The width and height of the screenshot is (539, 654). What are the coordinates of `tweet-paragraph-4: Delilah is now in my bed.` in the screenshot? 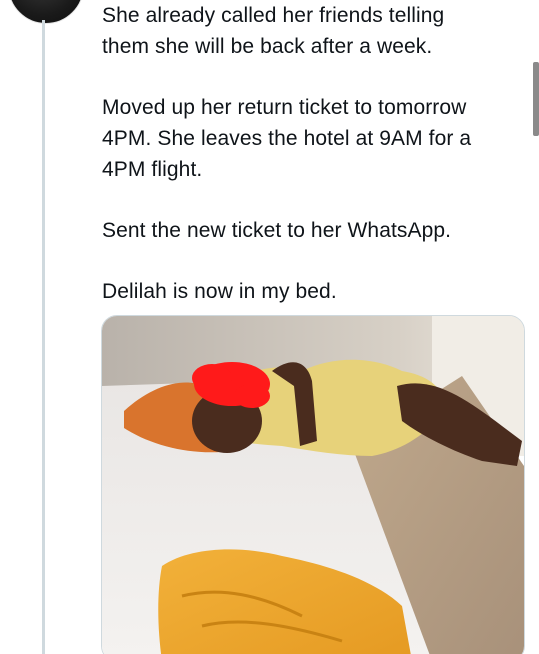 It's located at (219, 291).